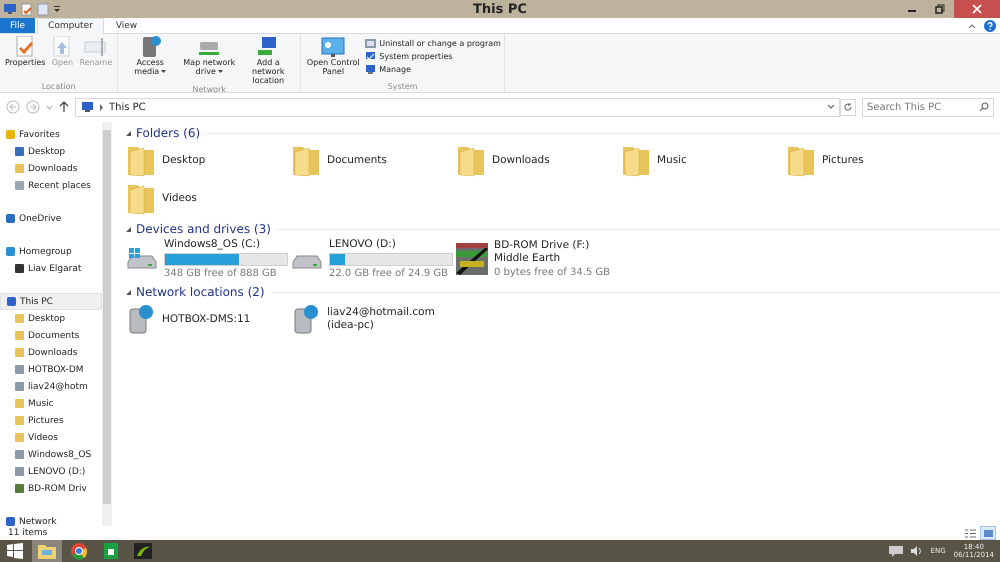  I want to click on round-logo-icon, so click(79, 551).